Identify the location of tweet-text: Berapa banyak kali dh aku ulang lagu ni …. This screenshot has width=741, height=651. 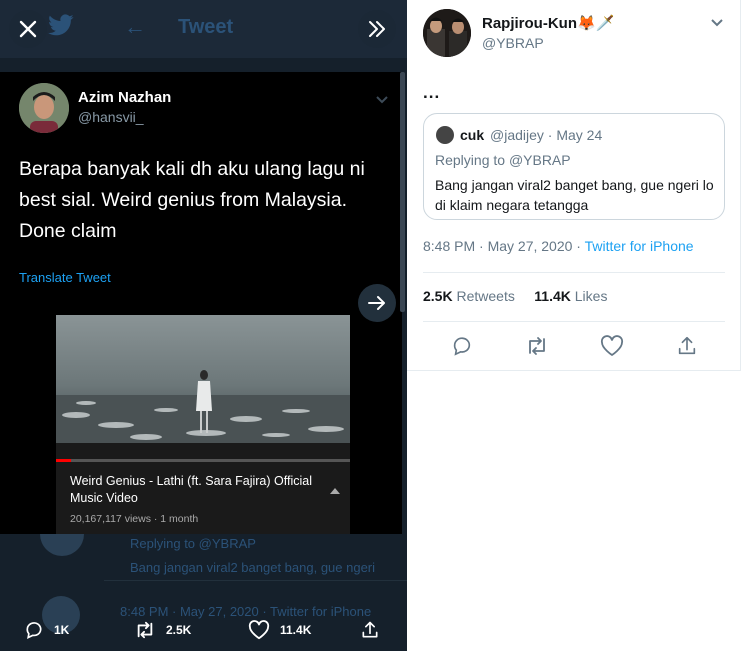
(192, 200).